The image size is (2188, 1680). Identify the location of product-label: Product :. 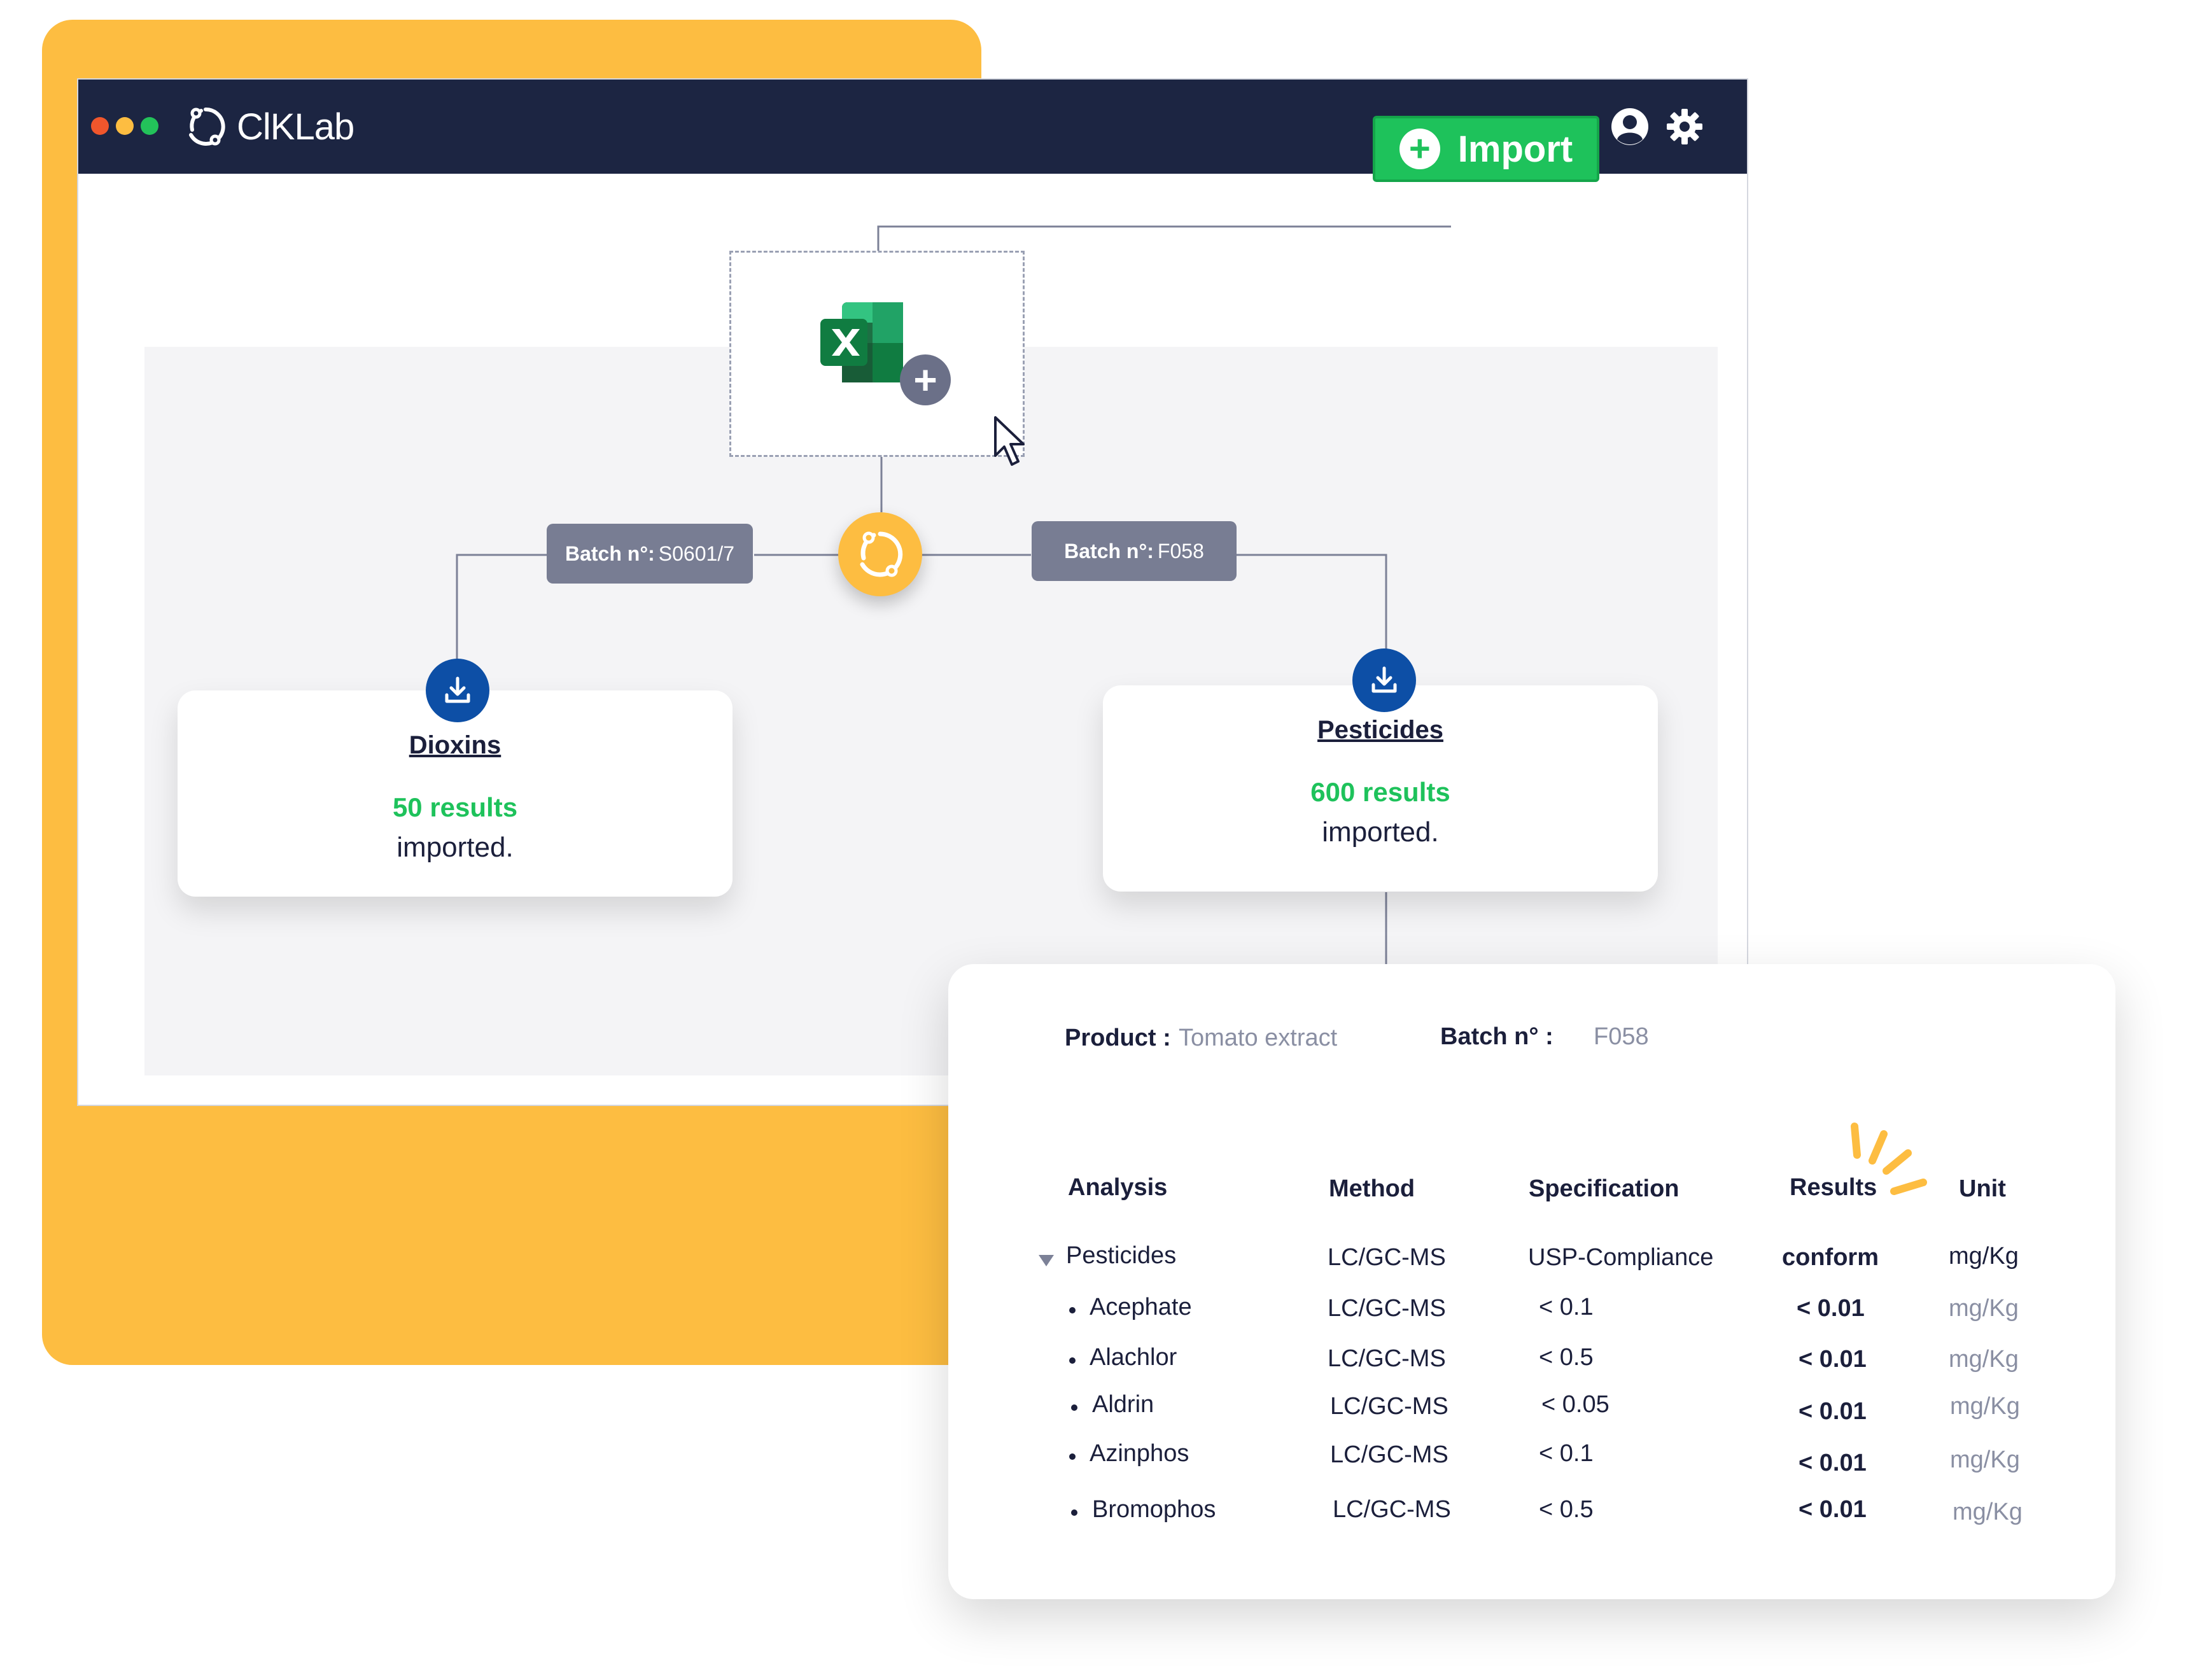
(1118, 1038).